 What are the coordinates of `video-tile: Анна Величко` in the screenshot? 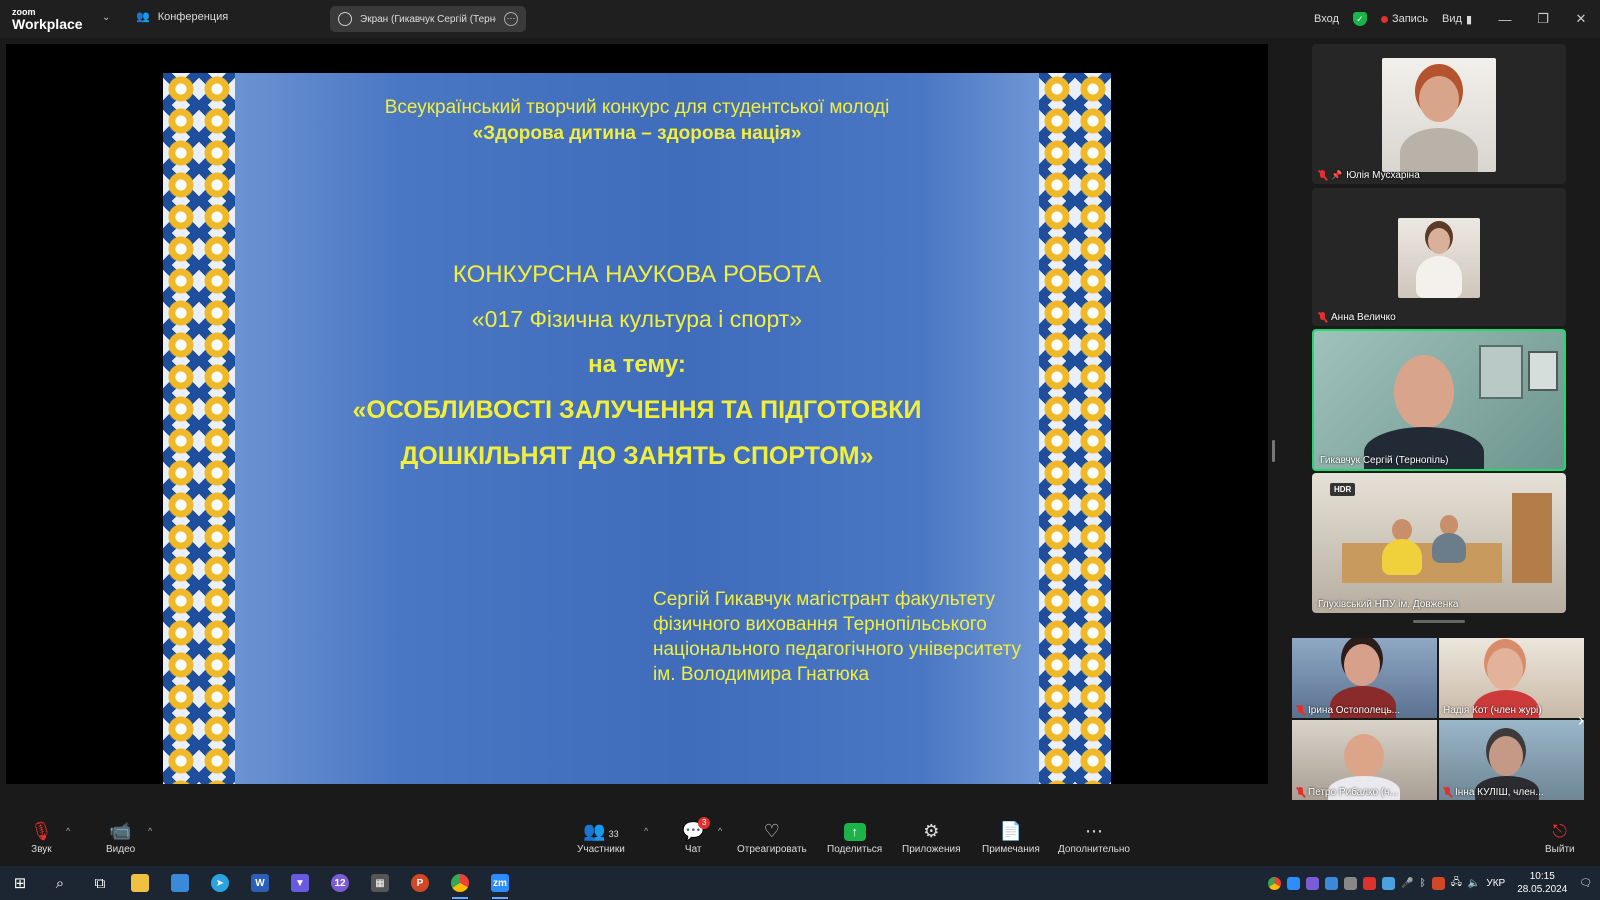 It's located at (1439, 257).